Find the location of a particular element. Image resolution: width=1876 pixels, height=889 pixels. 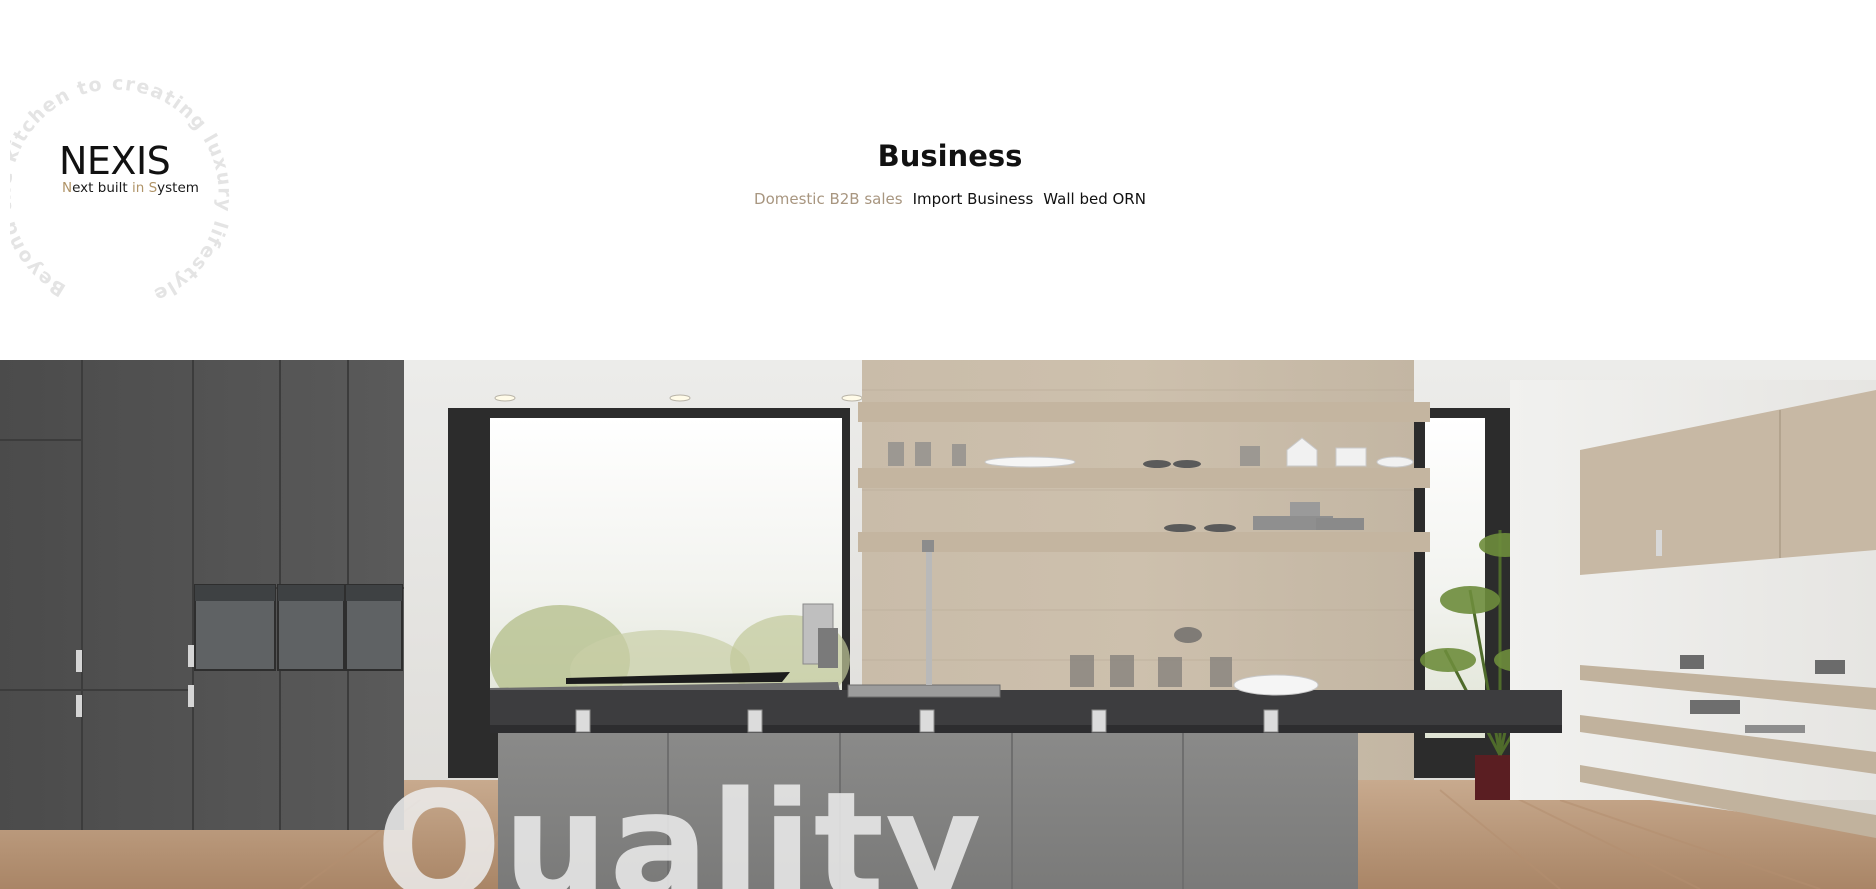

subnav-link-domestic-b2b-sales: Domestic B2B sales is located at coordinates (828, 199).